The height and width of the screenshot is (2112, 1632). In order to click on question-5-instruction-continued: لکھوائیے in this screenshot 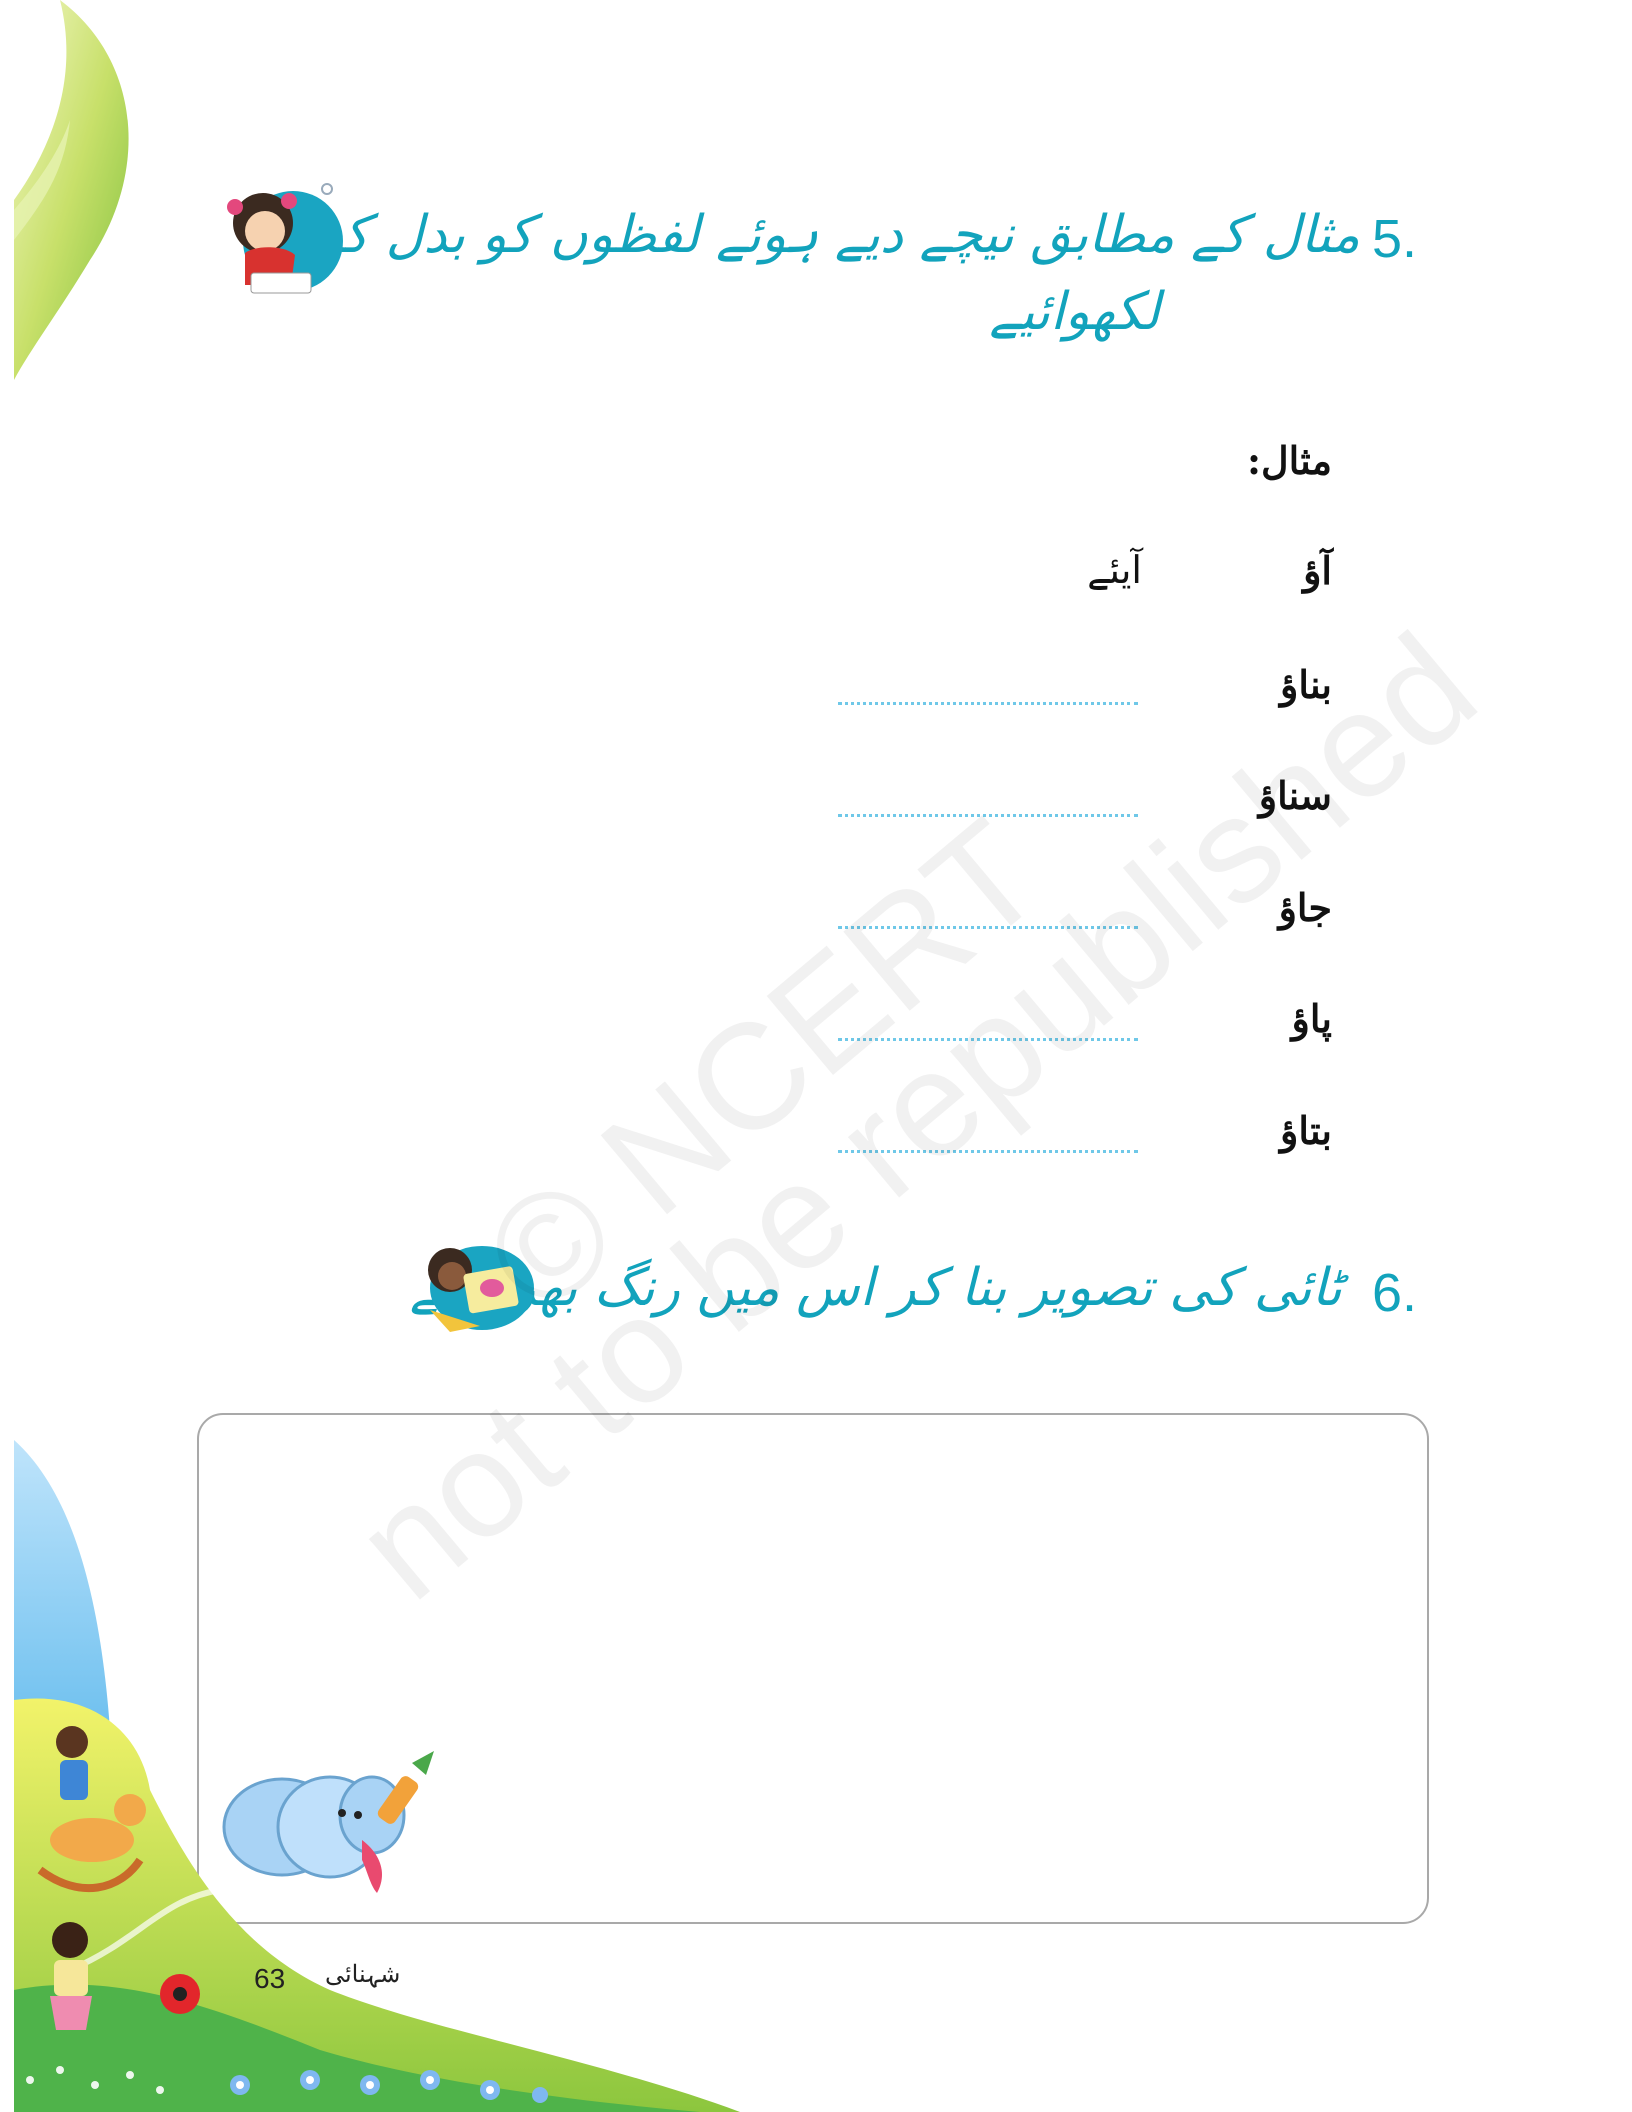, I will do `click(1074, 312)`.